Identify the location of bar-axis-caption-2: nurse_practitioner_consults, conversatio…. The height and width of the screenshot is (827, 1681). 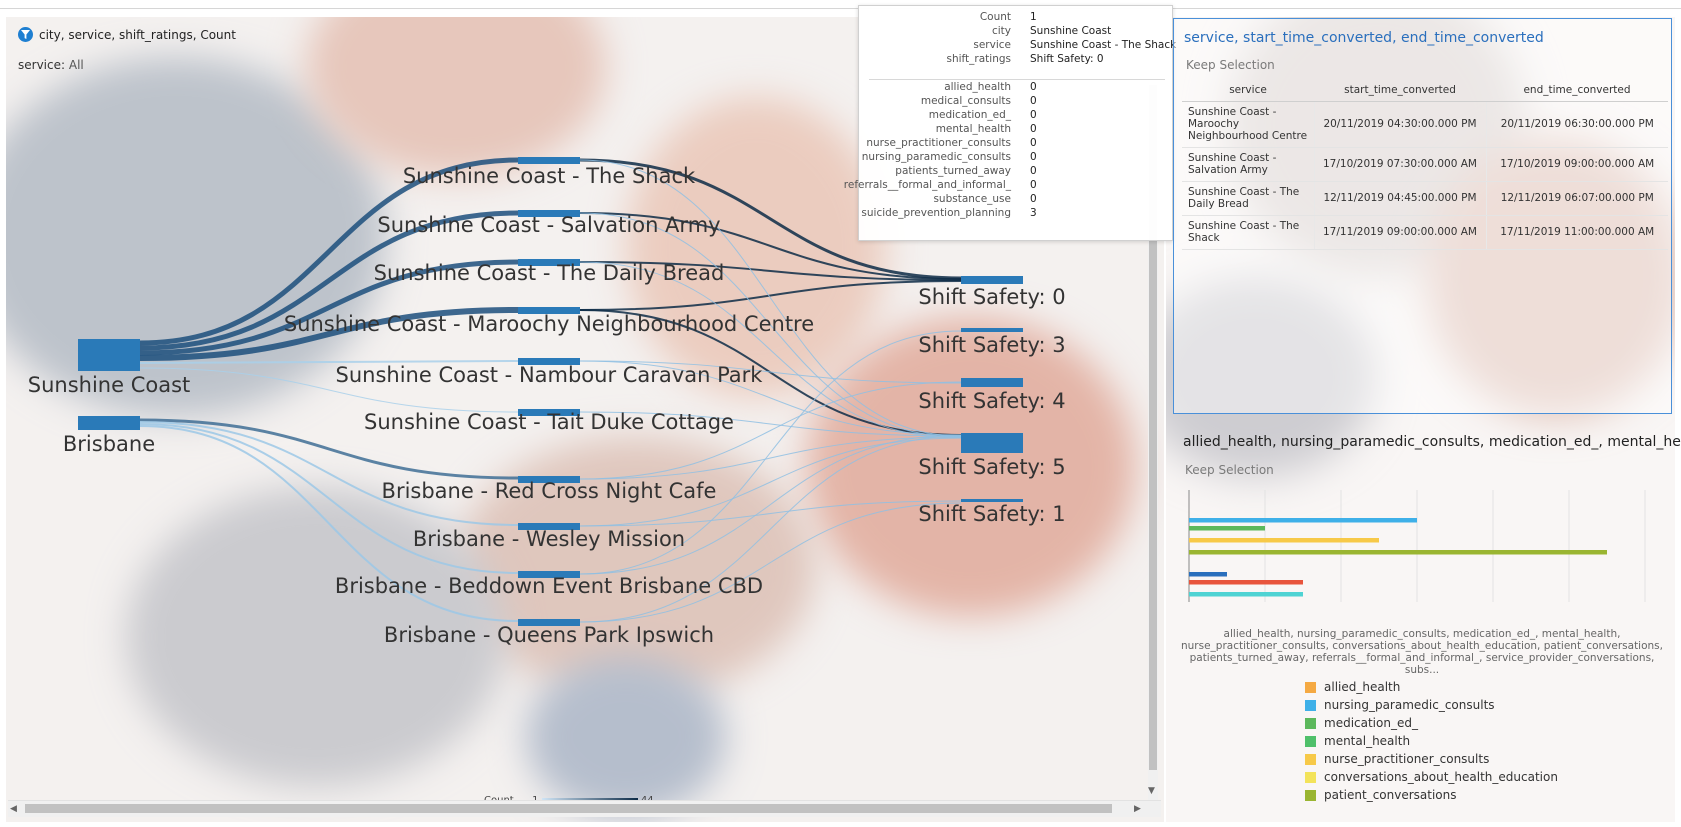
(1421, 646).